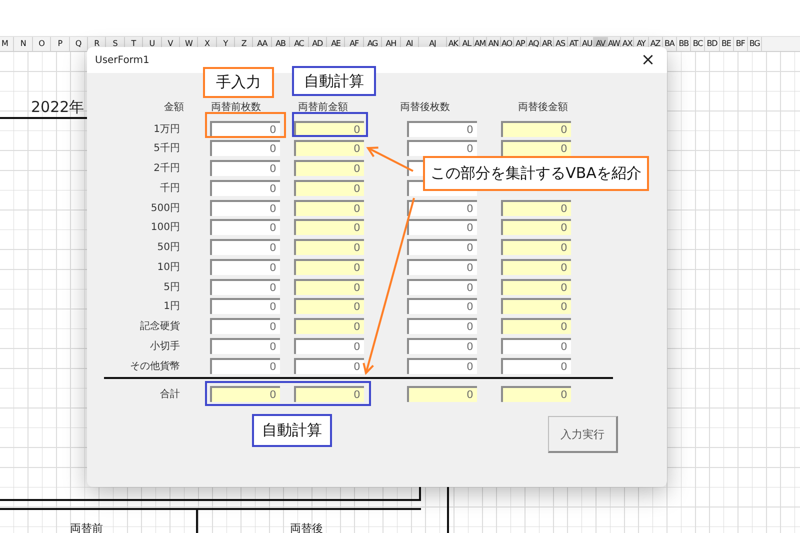 The width and height of the screenshot is (800, 533). I want to click on column-header: Q, so click(79, 44).